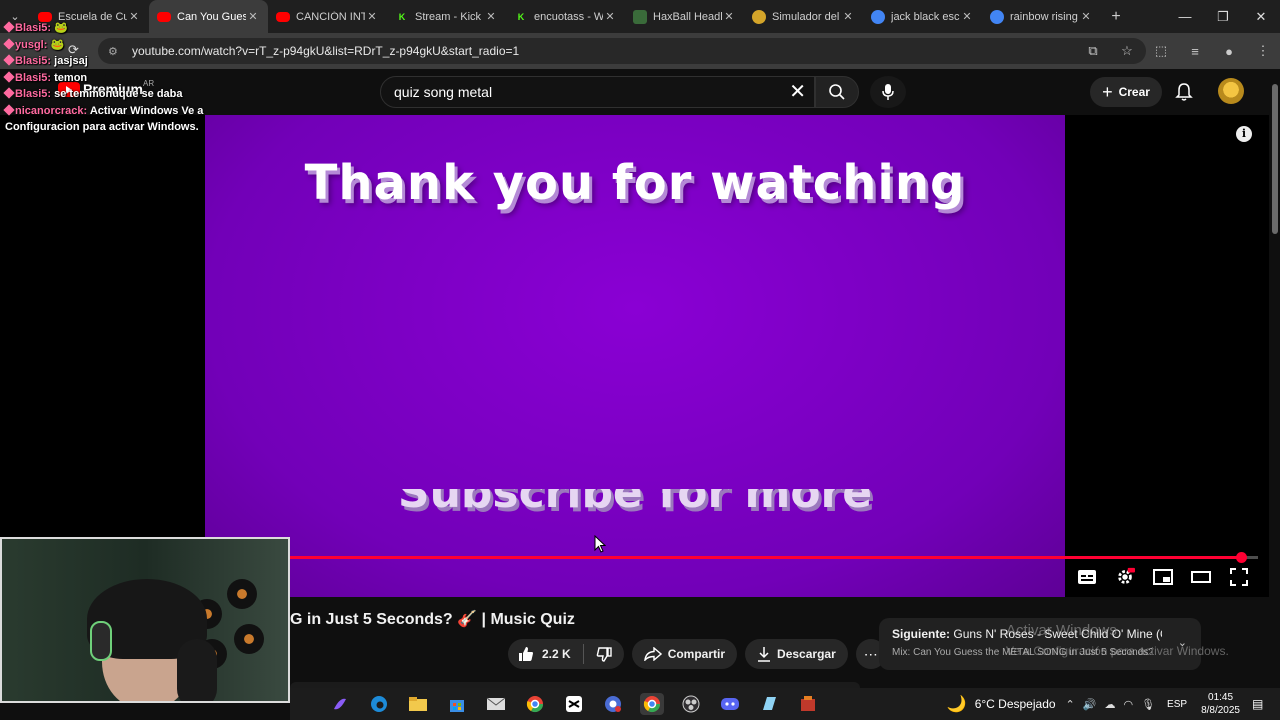 Image resolution: width=1280 pixels, height=720 pixels. Describe the element at coordinates (379, 704) in the screenshot. I see `edge-icon` at that location.